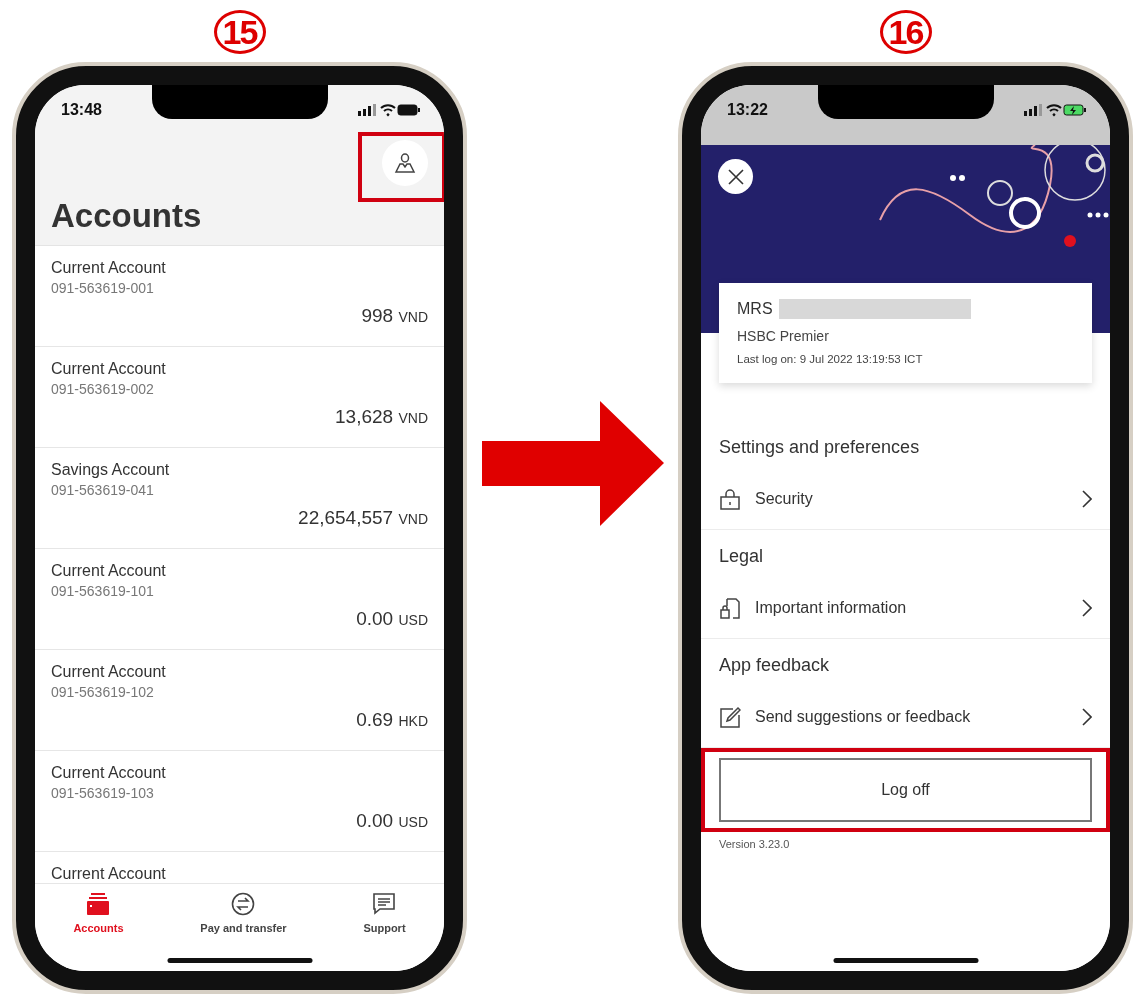 The image size is (1133, 996). I want to click on account-number: 091-563619-041, so click(102, 490).